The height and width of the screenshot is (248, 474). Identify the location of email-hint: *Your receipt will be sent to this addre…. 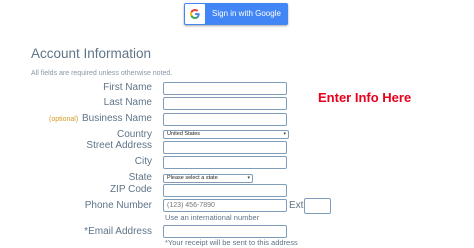
(231, 242).